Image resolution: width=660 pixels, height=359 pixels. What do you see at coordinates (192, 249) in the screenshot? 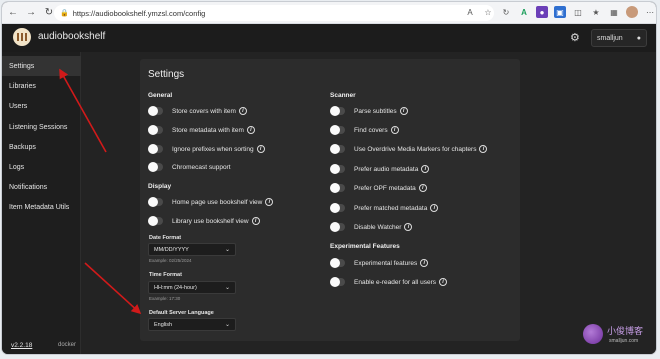
I see `date-format-select: MM/DD/YYYY ⌄` at bounding box center [192, 249].